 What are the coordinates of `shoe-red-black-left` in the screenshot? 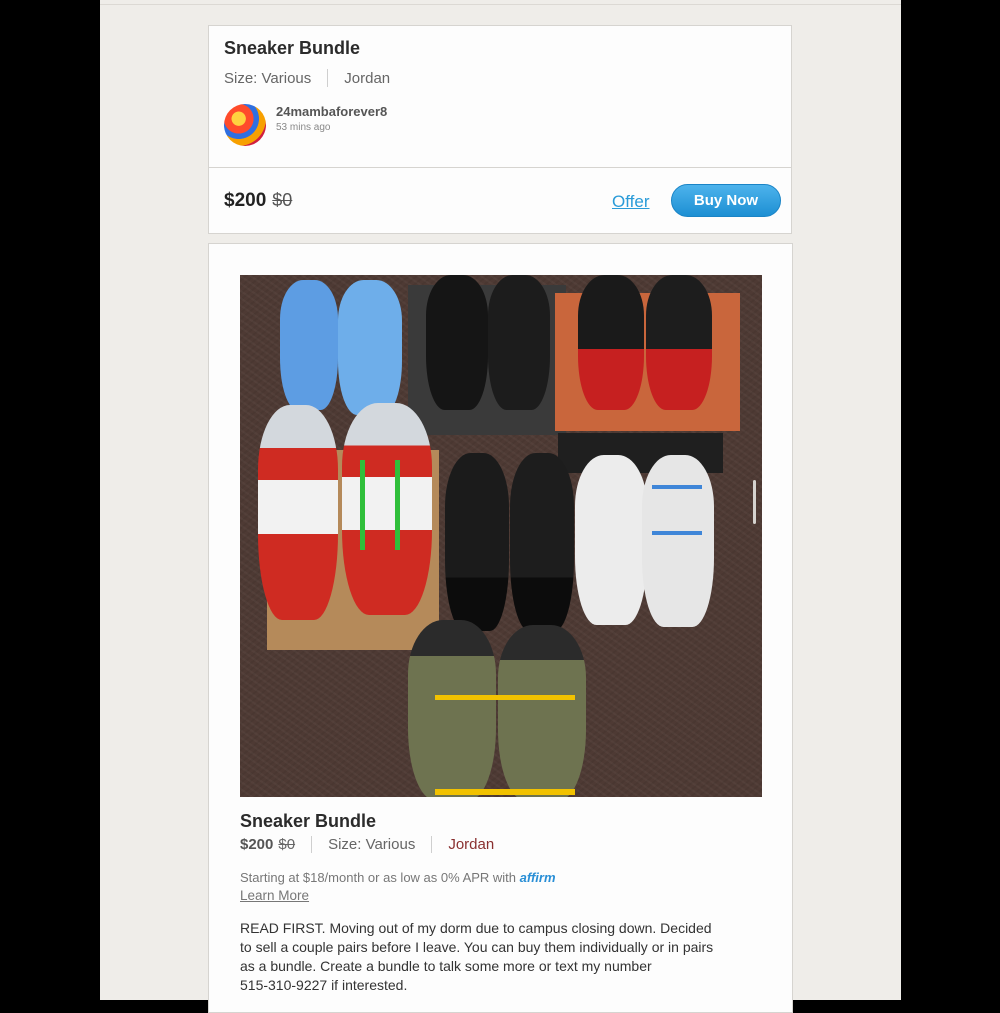 It's located at (611, 342).